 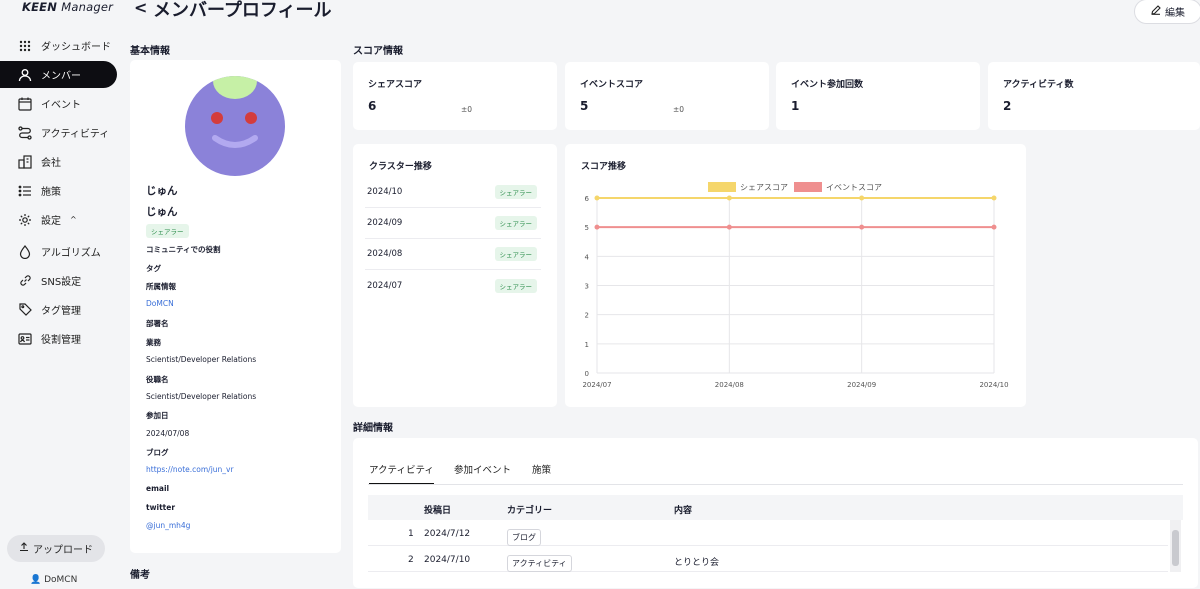 What do you see at coordinates (160, 303) in the screenshot?
I see `affiliation-value: DoMCN` at bounding box center [160, 303].